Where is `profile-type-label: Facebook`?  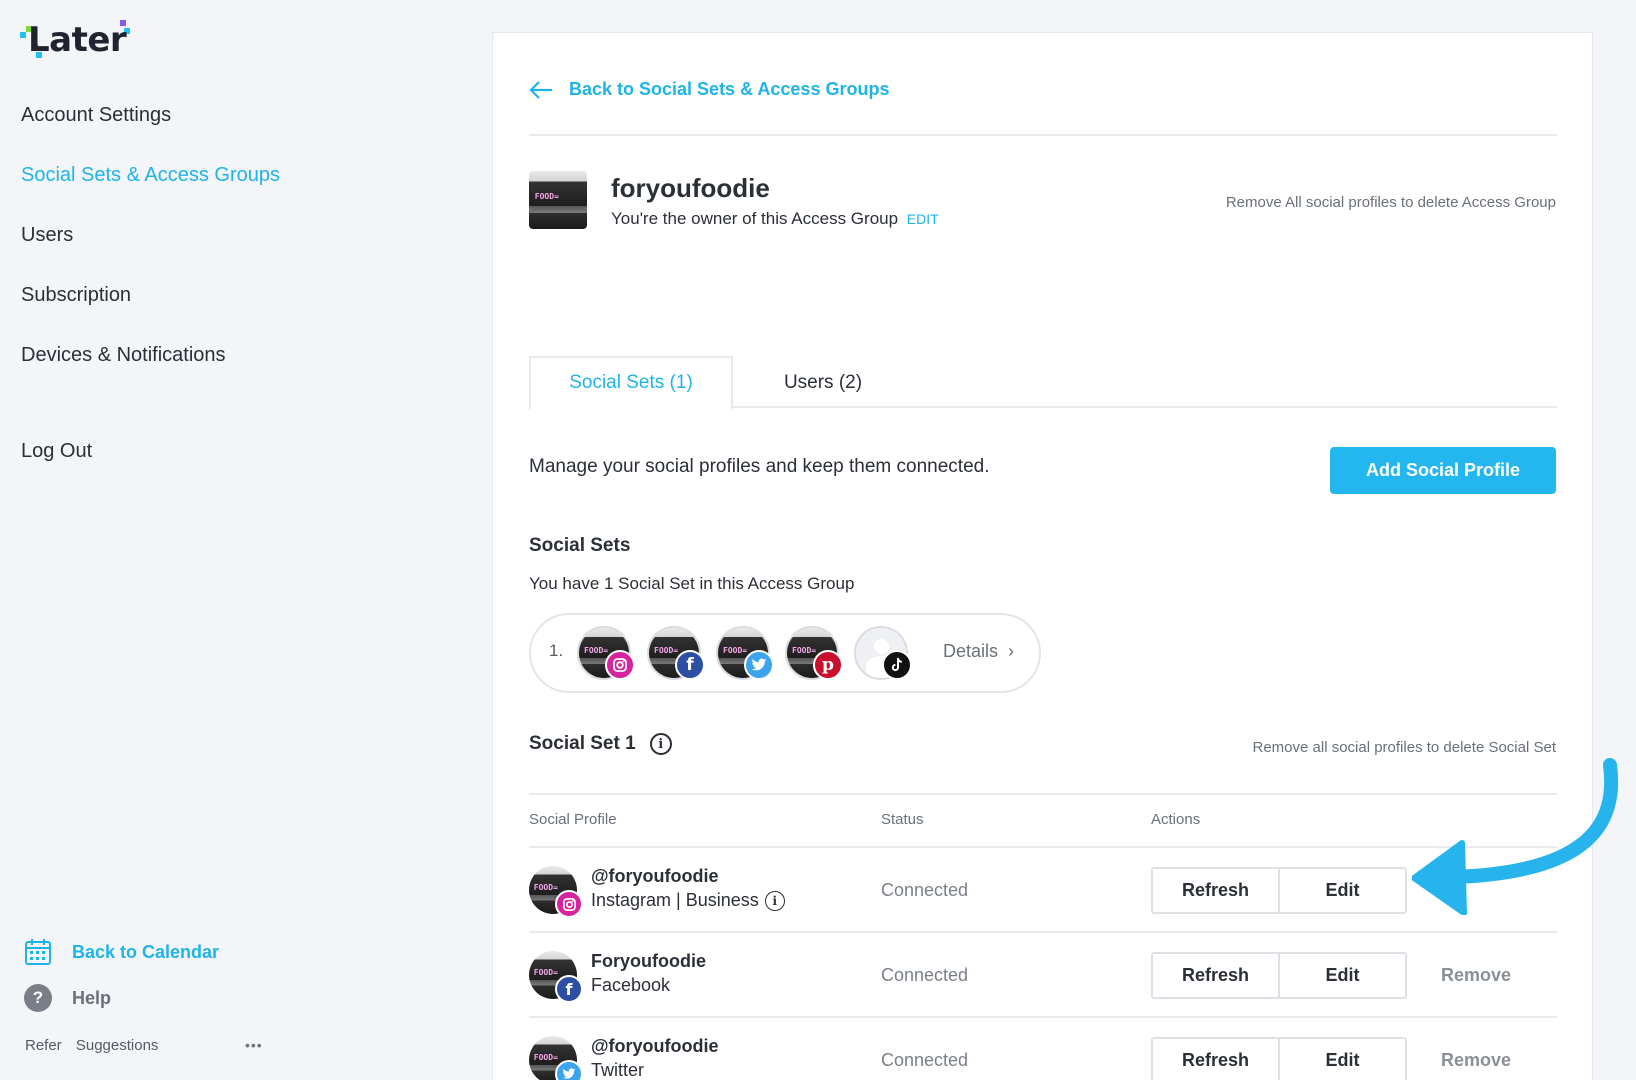 profile-type-label: Facebook is located at coordinates (631, 985).